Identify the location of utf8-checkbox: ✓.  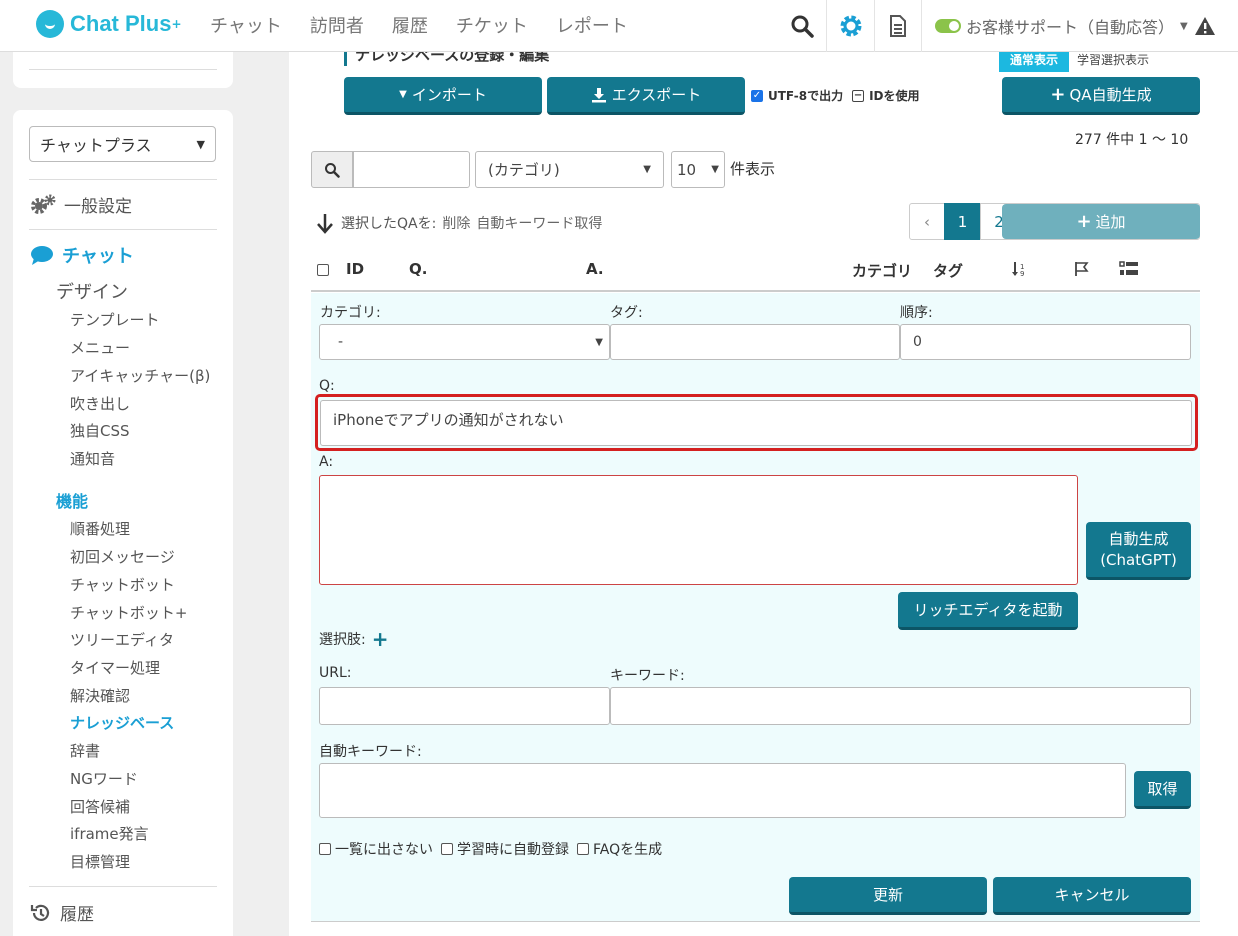
(757, 95).